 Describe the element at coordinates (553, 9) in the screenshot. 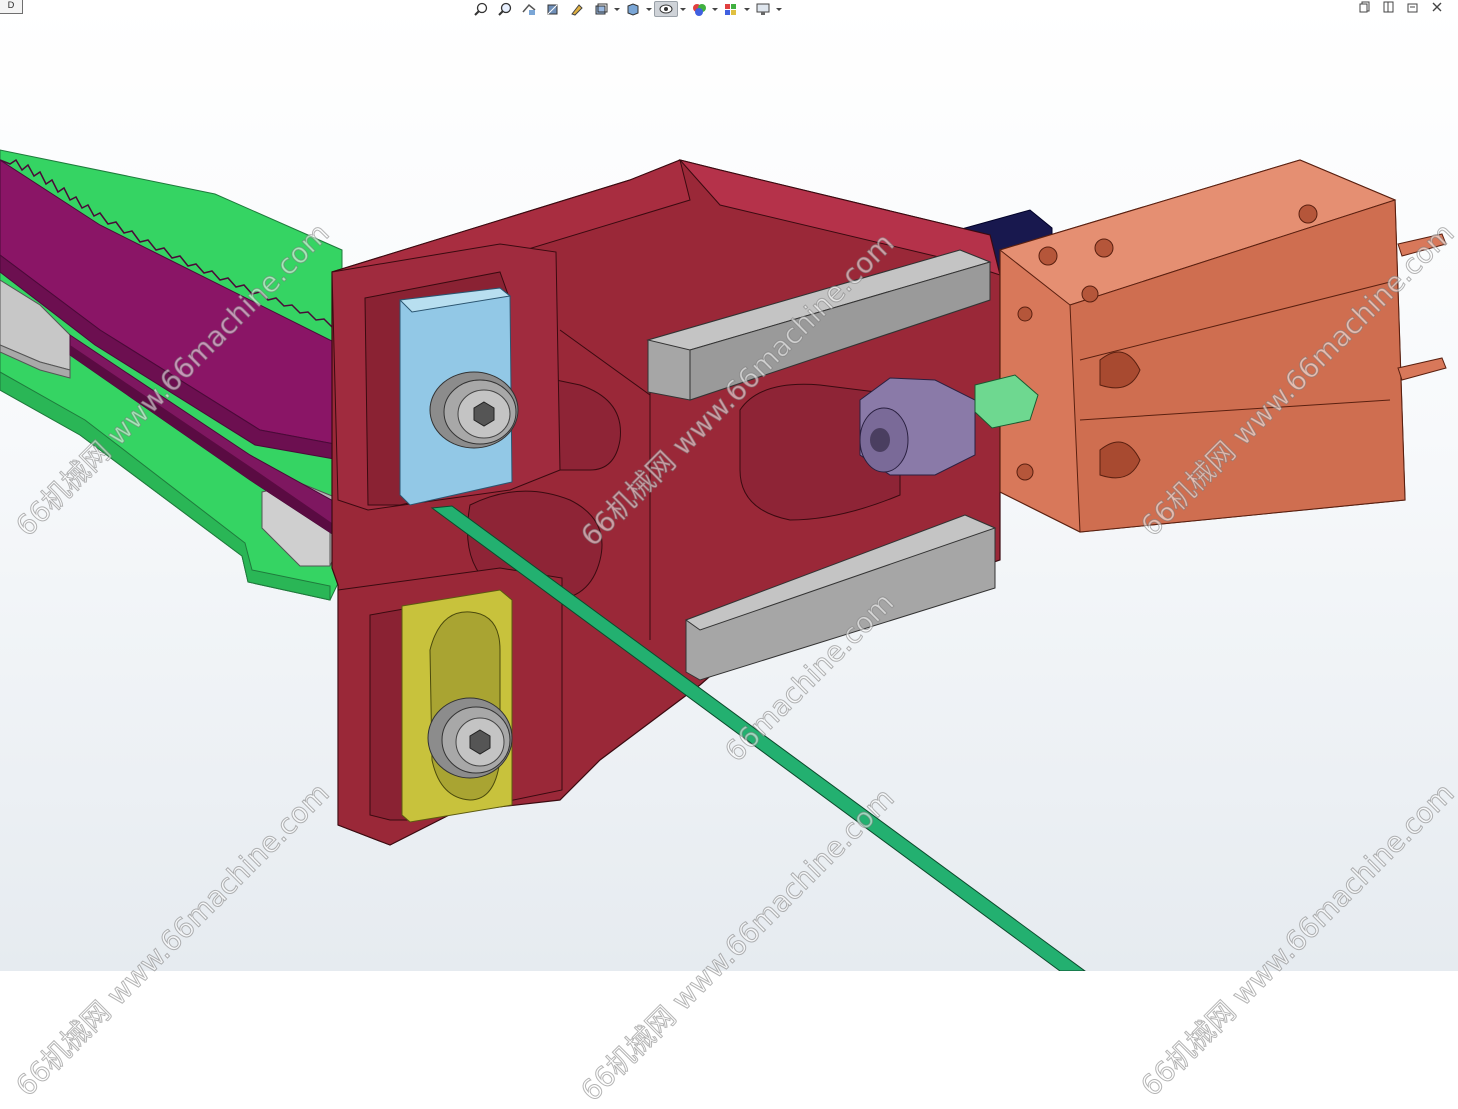

I see `section-view-icon` at that location.